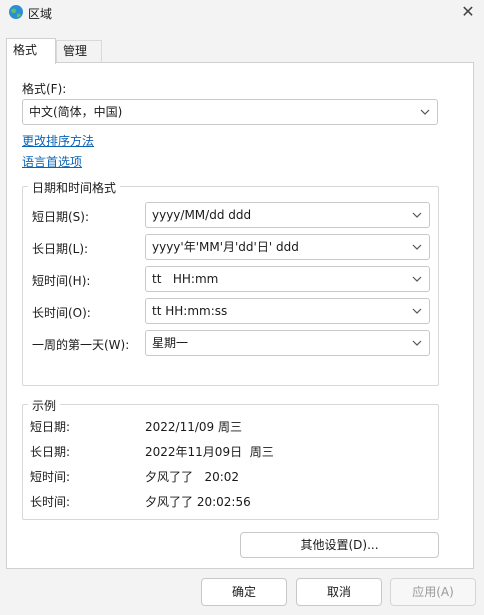 The width and height of the screenshot is (484, 615). What do you see at coordinates (81, 345) in the screenshot?
I see `first-day-label: 一周的第一天(W):` at bounding box center [81, 345].